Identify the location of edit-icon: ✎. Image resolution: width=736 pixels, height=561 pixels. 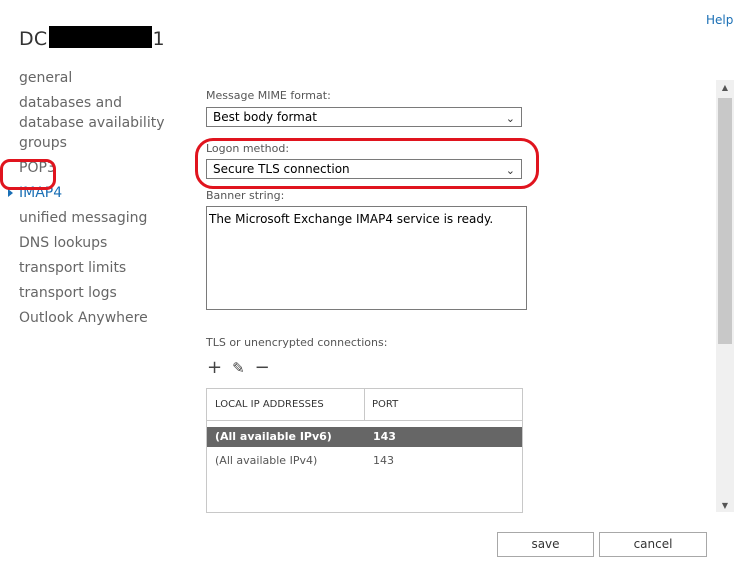
(238, 368).